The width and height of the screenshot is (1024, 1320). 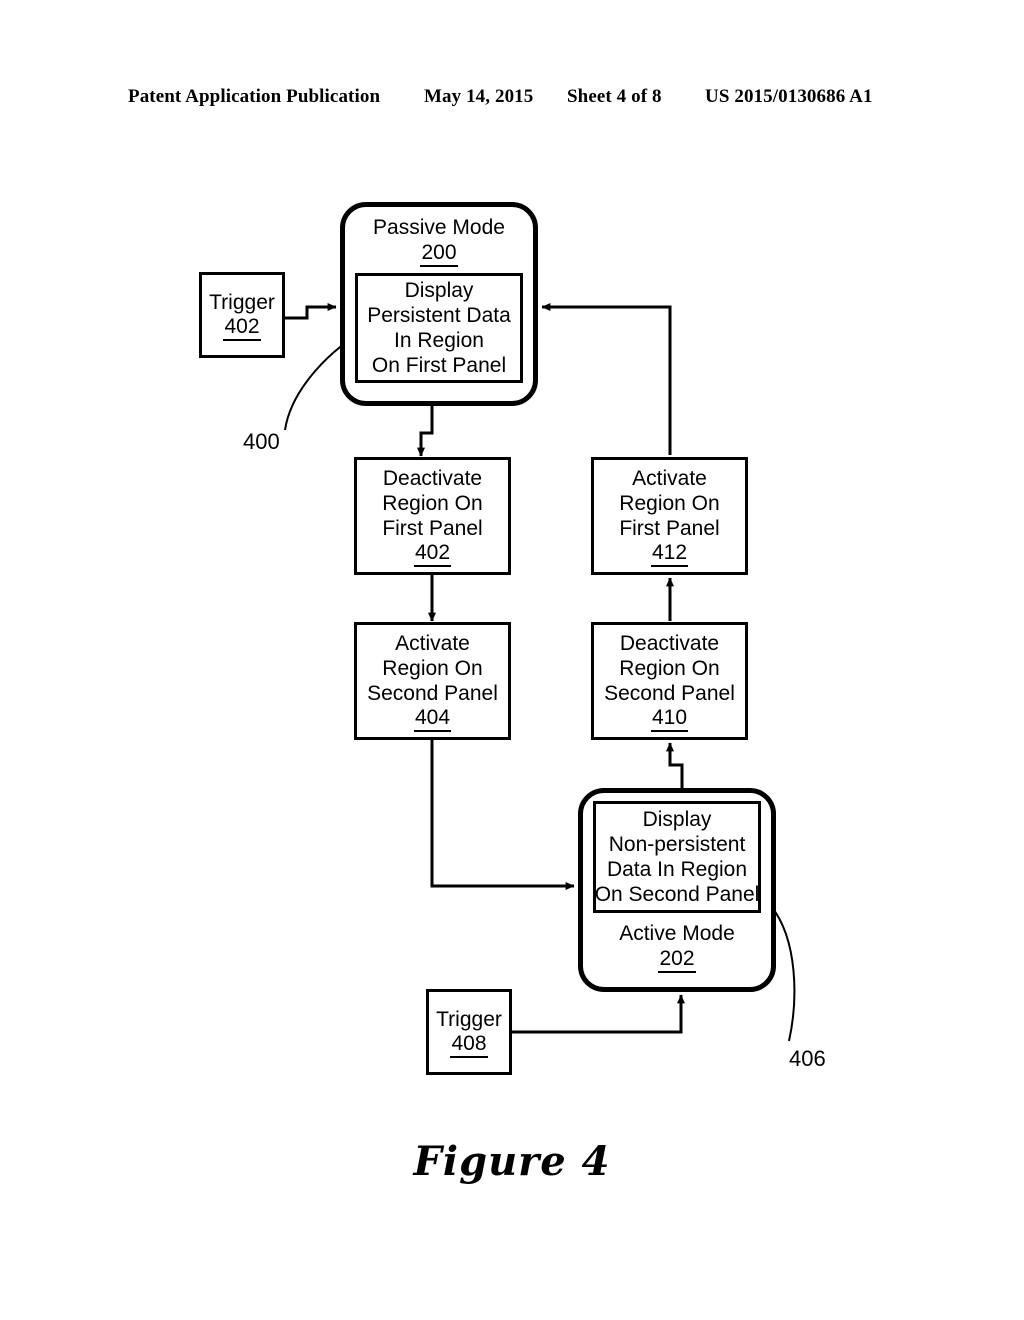 What do you see at coordinates (677, 960) in the screenshot?
I see `active-mode-ref: 202` at bounding box center [677, 960].